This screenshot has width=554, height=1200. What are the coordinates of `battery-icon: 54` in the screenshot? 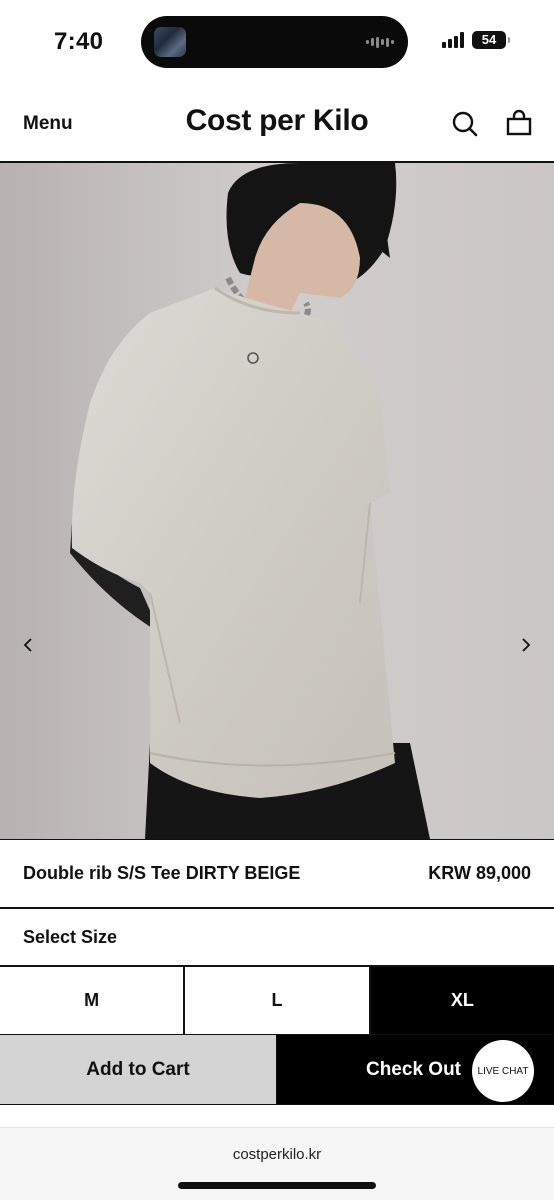 It's located at (491, 40).